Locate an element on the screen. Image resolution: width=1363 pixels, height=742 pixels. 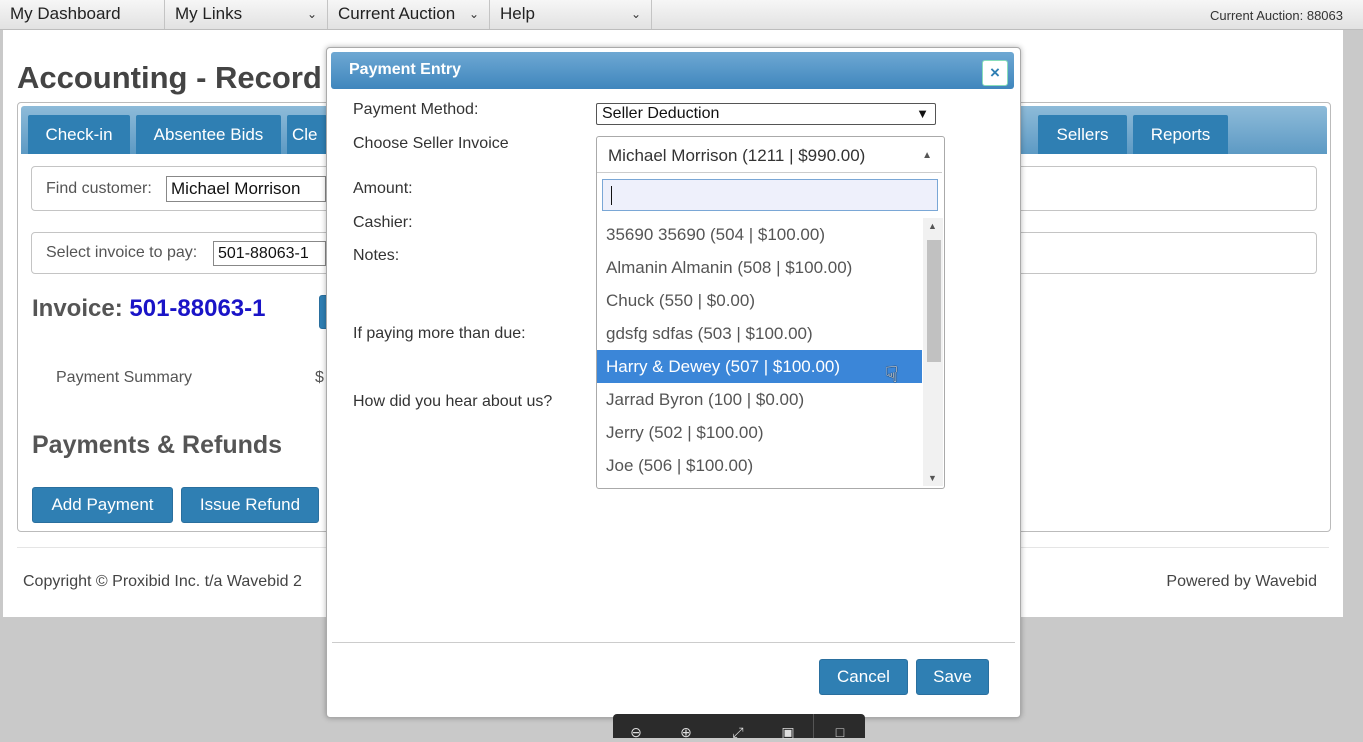
powered-by-text: Powered by Wavebid is located at coordinates (1241, 581).